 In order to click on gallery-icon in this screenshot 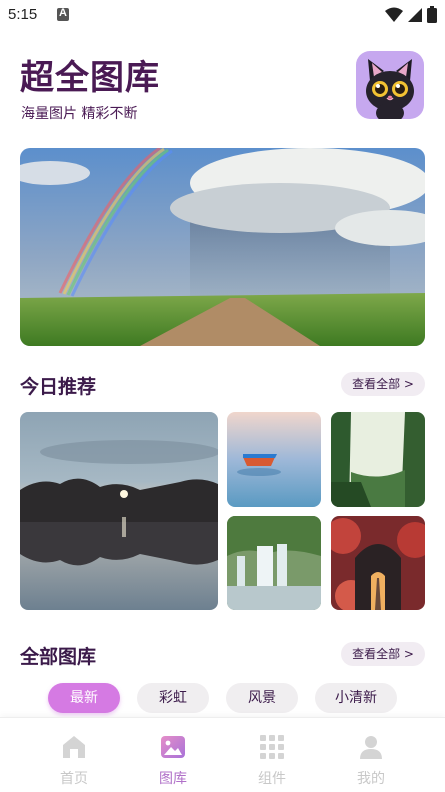, I will do `click(173, 747)`.